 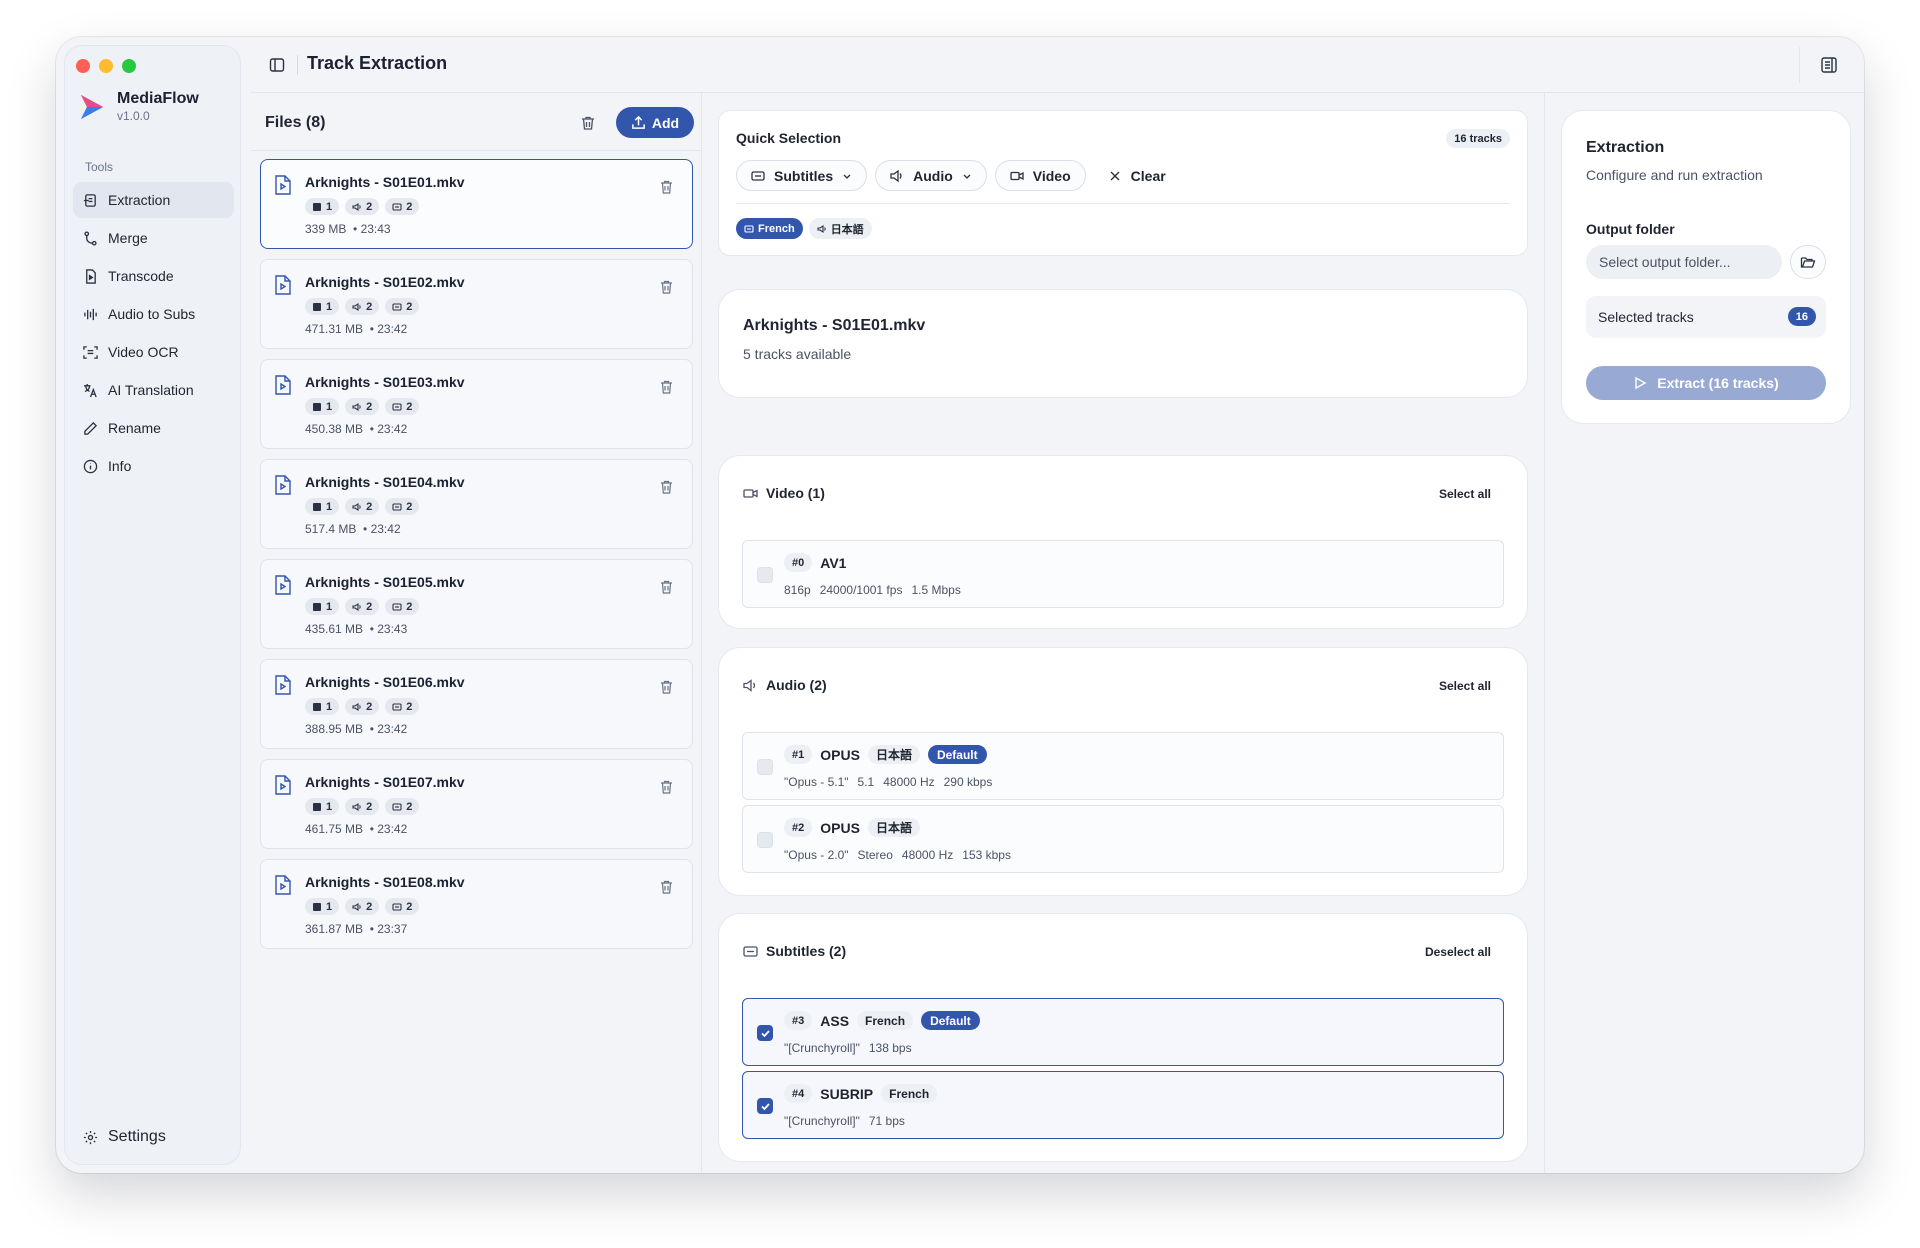 What do you see at coordinates (797, 590) in the screenshot?
I see `track-detail: 816p` at bounding box center [797, 590].